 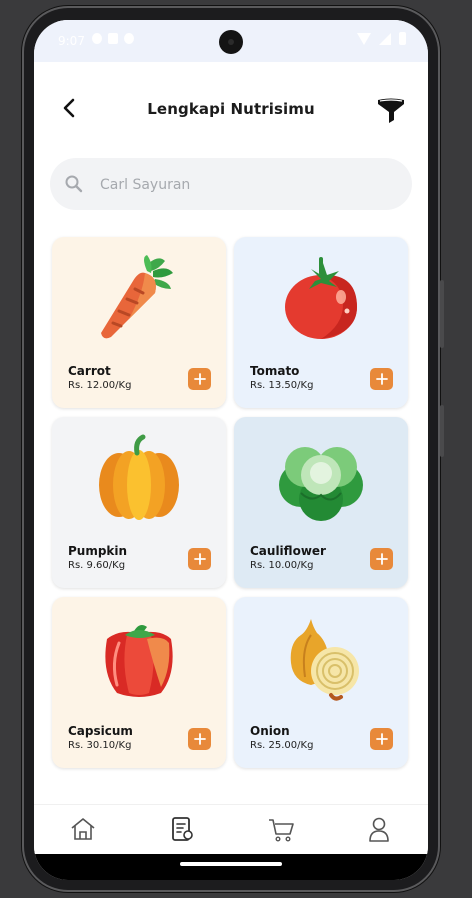 I want to click on sim-icon, so click(x=113, y=38).